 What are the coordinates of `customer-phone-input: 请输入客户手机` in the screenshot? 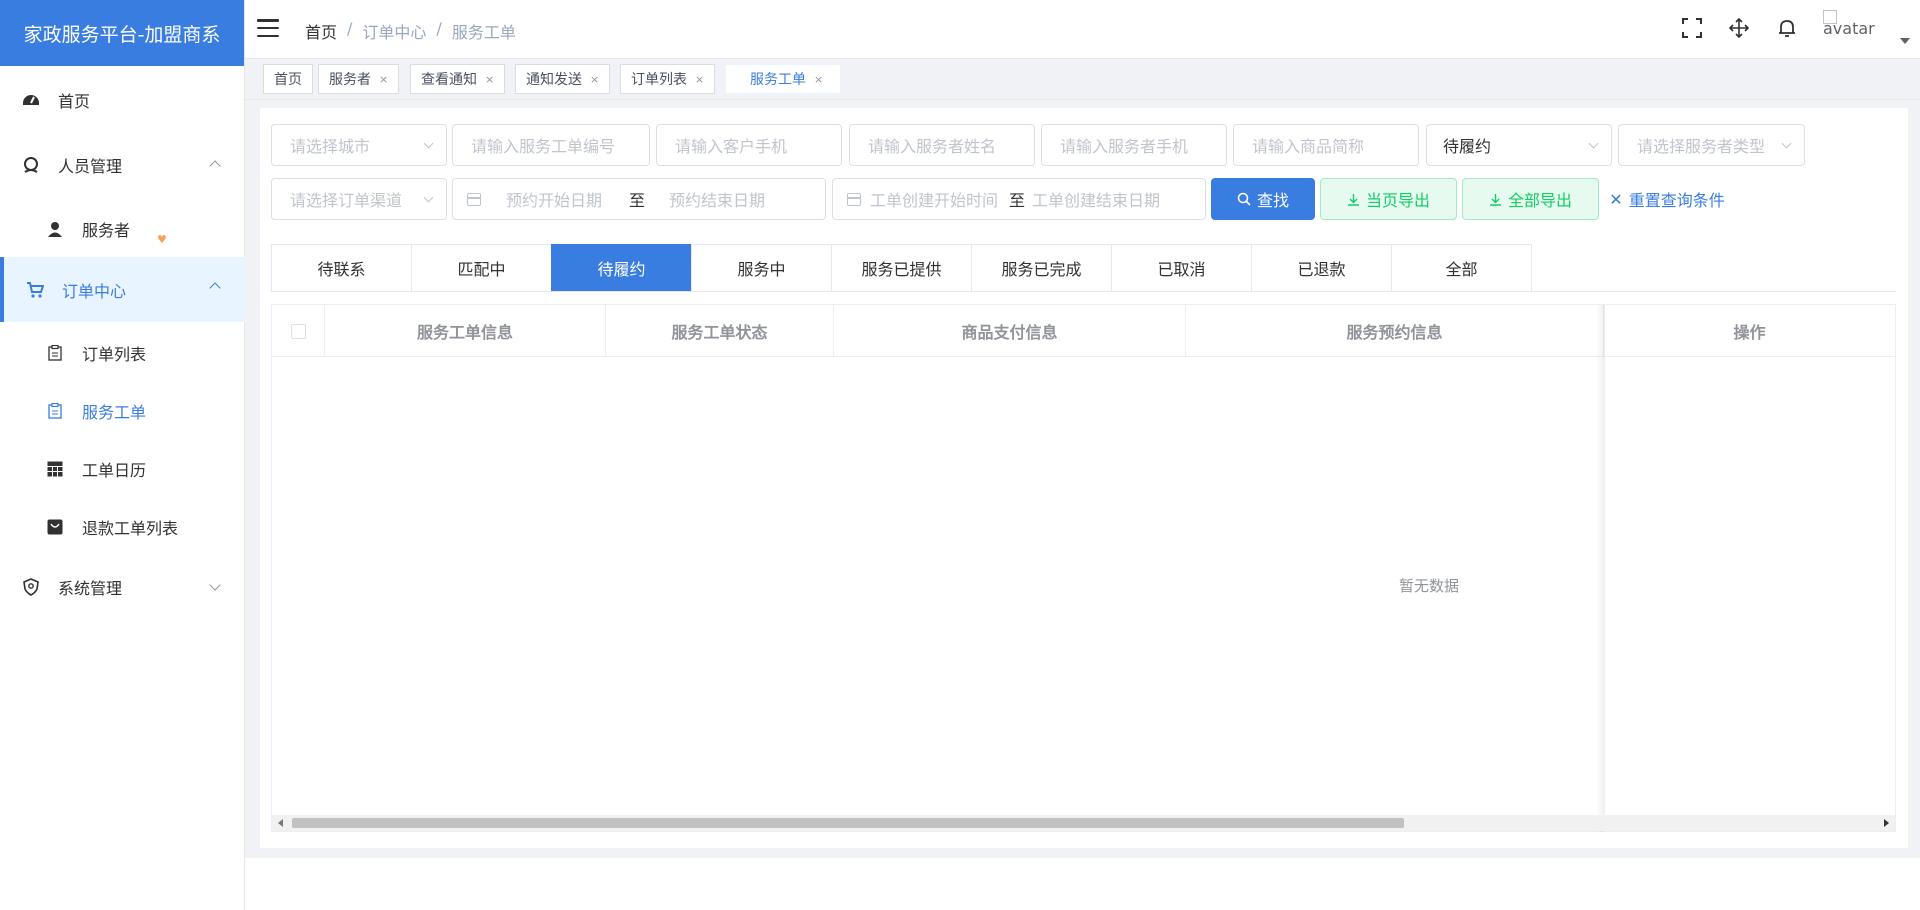 It's located at (749, 145).